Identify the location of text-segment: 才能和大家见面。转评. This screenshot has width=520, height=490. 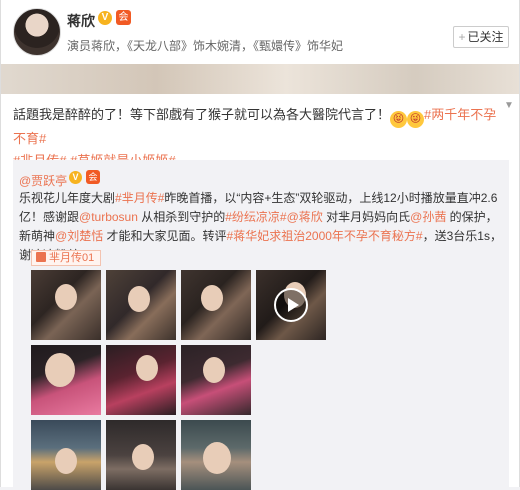
(165, 236).